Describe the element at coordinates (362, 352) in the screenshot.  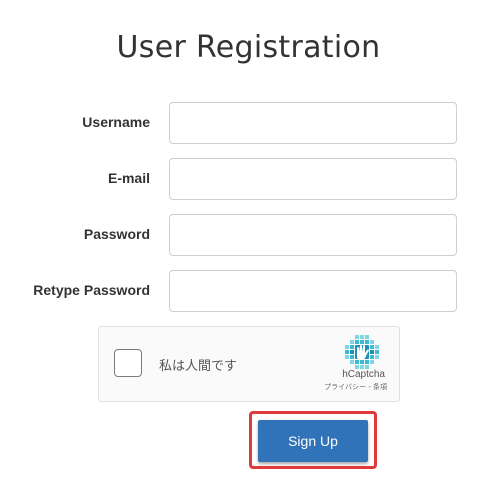
I see `hcaptcha-logo-icon` at that location.